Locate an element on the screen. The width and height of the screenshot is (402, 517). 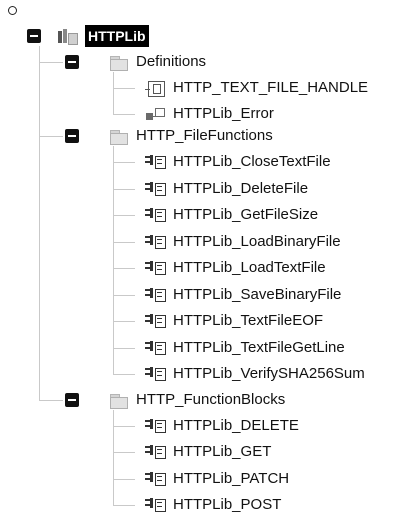
tree-node-label: HTTPLib_LoadBinaryFile is located at coordinates (257, 241).